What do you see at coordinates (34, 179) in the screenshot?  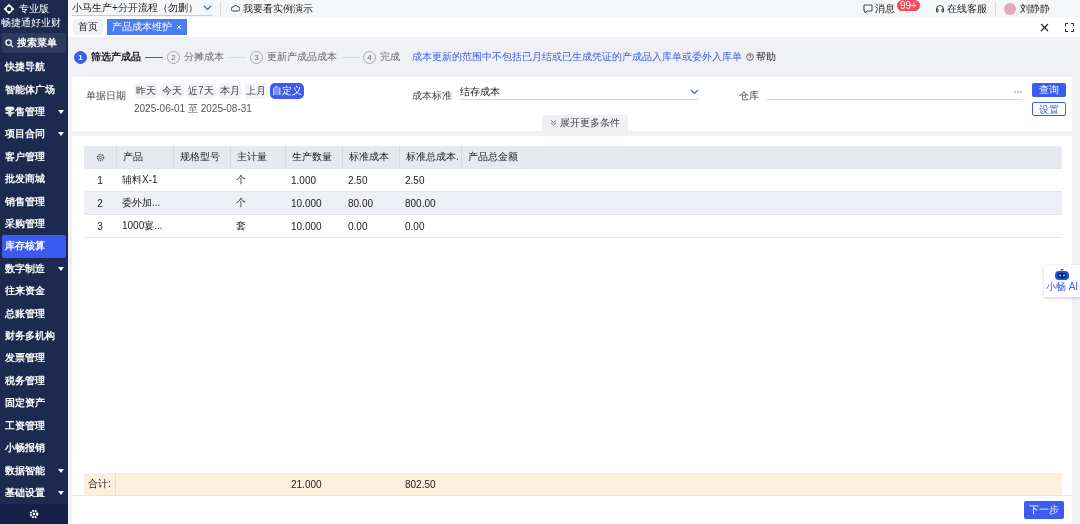 I see `sidebar-item: 批发商城` at bounding box center [34, 179].